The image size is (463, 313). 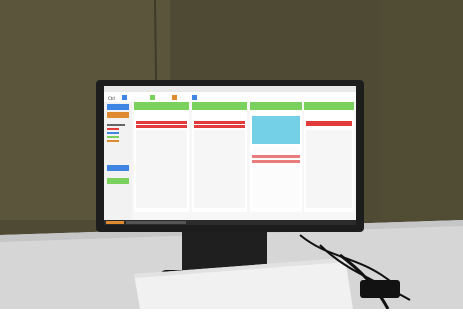 What do you see at coordinates (118, 163) in the screenshot?
I see `sidebar` at bounding box center [118, 163].